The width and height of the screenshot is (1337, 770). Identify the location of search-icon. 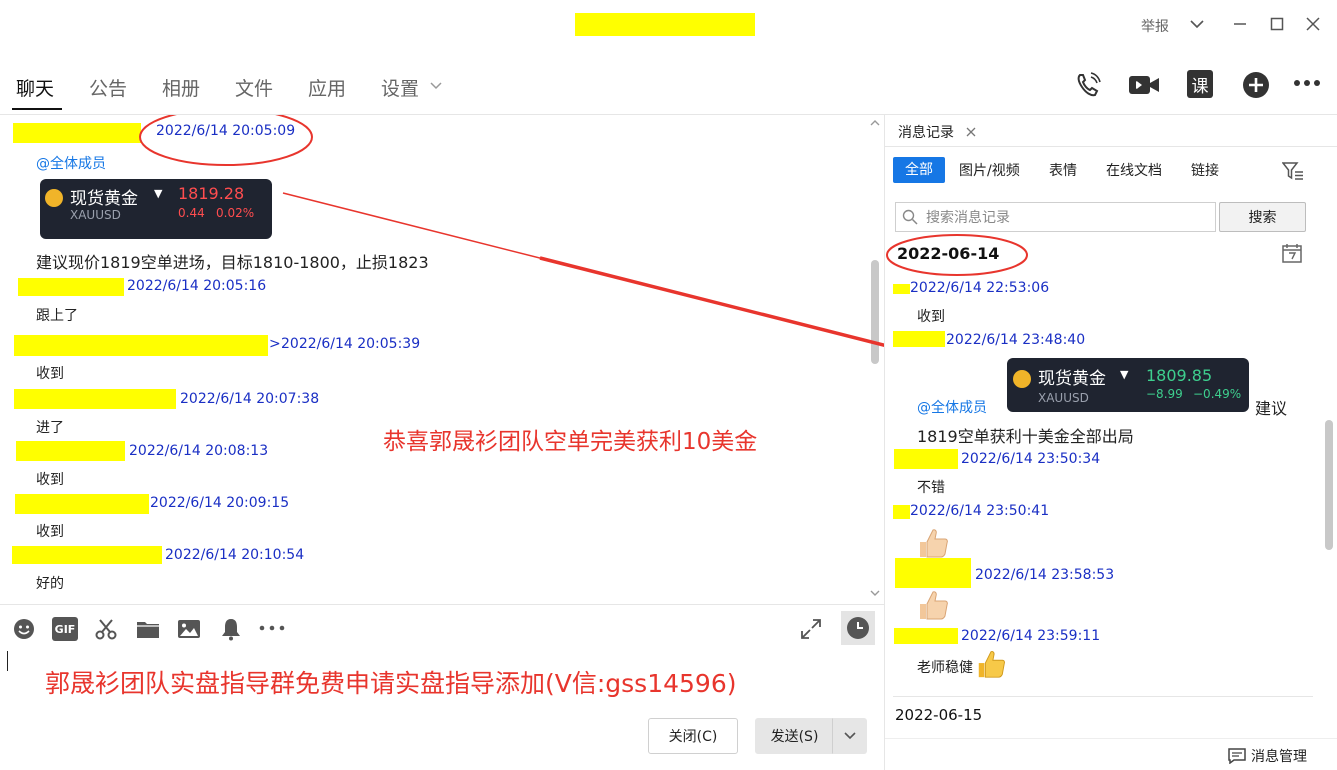
(910, 217).